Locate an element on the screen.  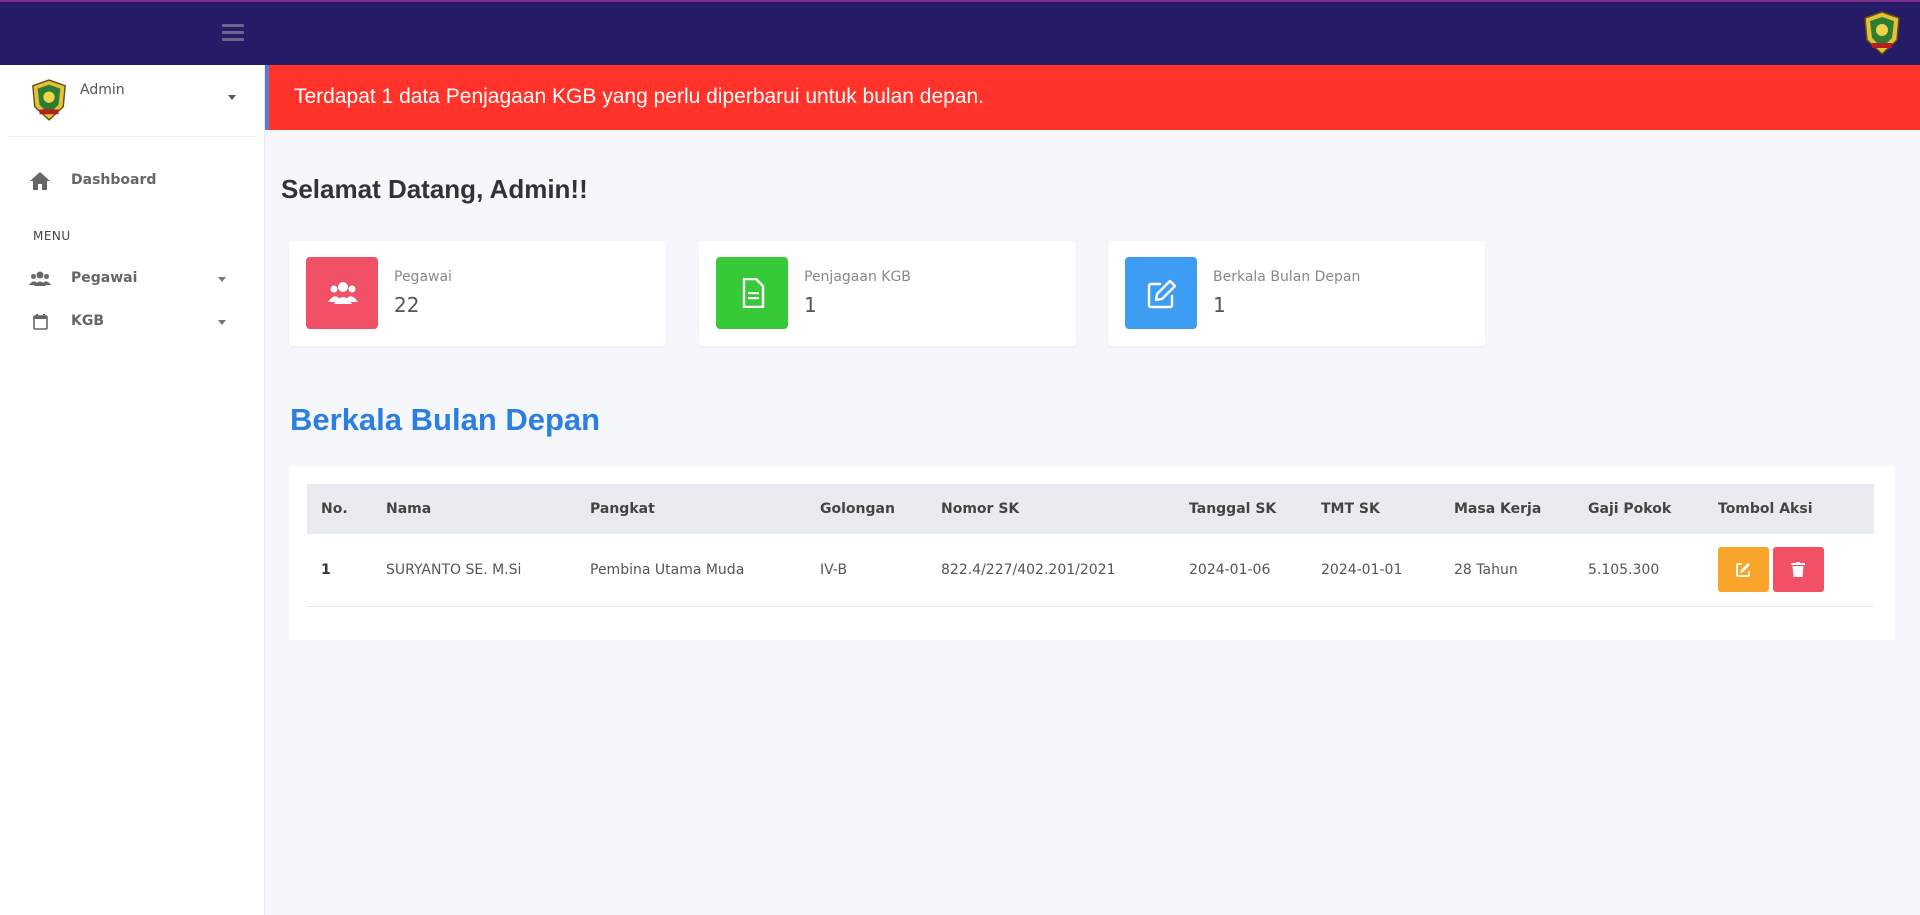
column-header: Pangkat is located at coordinates (622, 509).